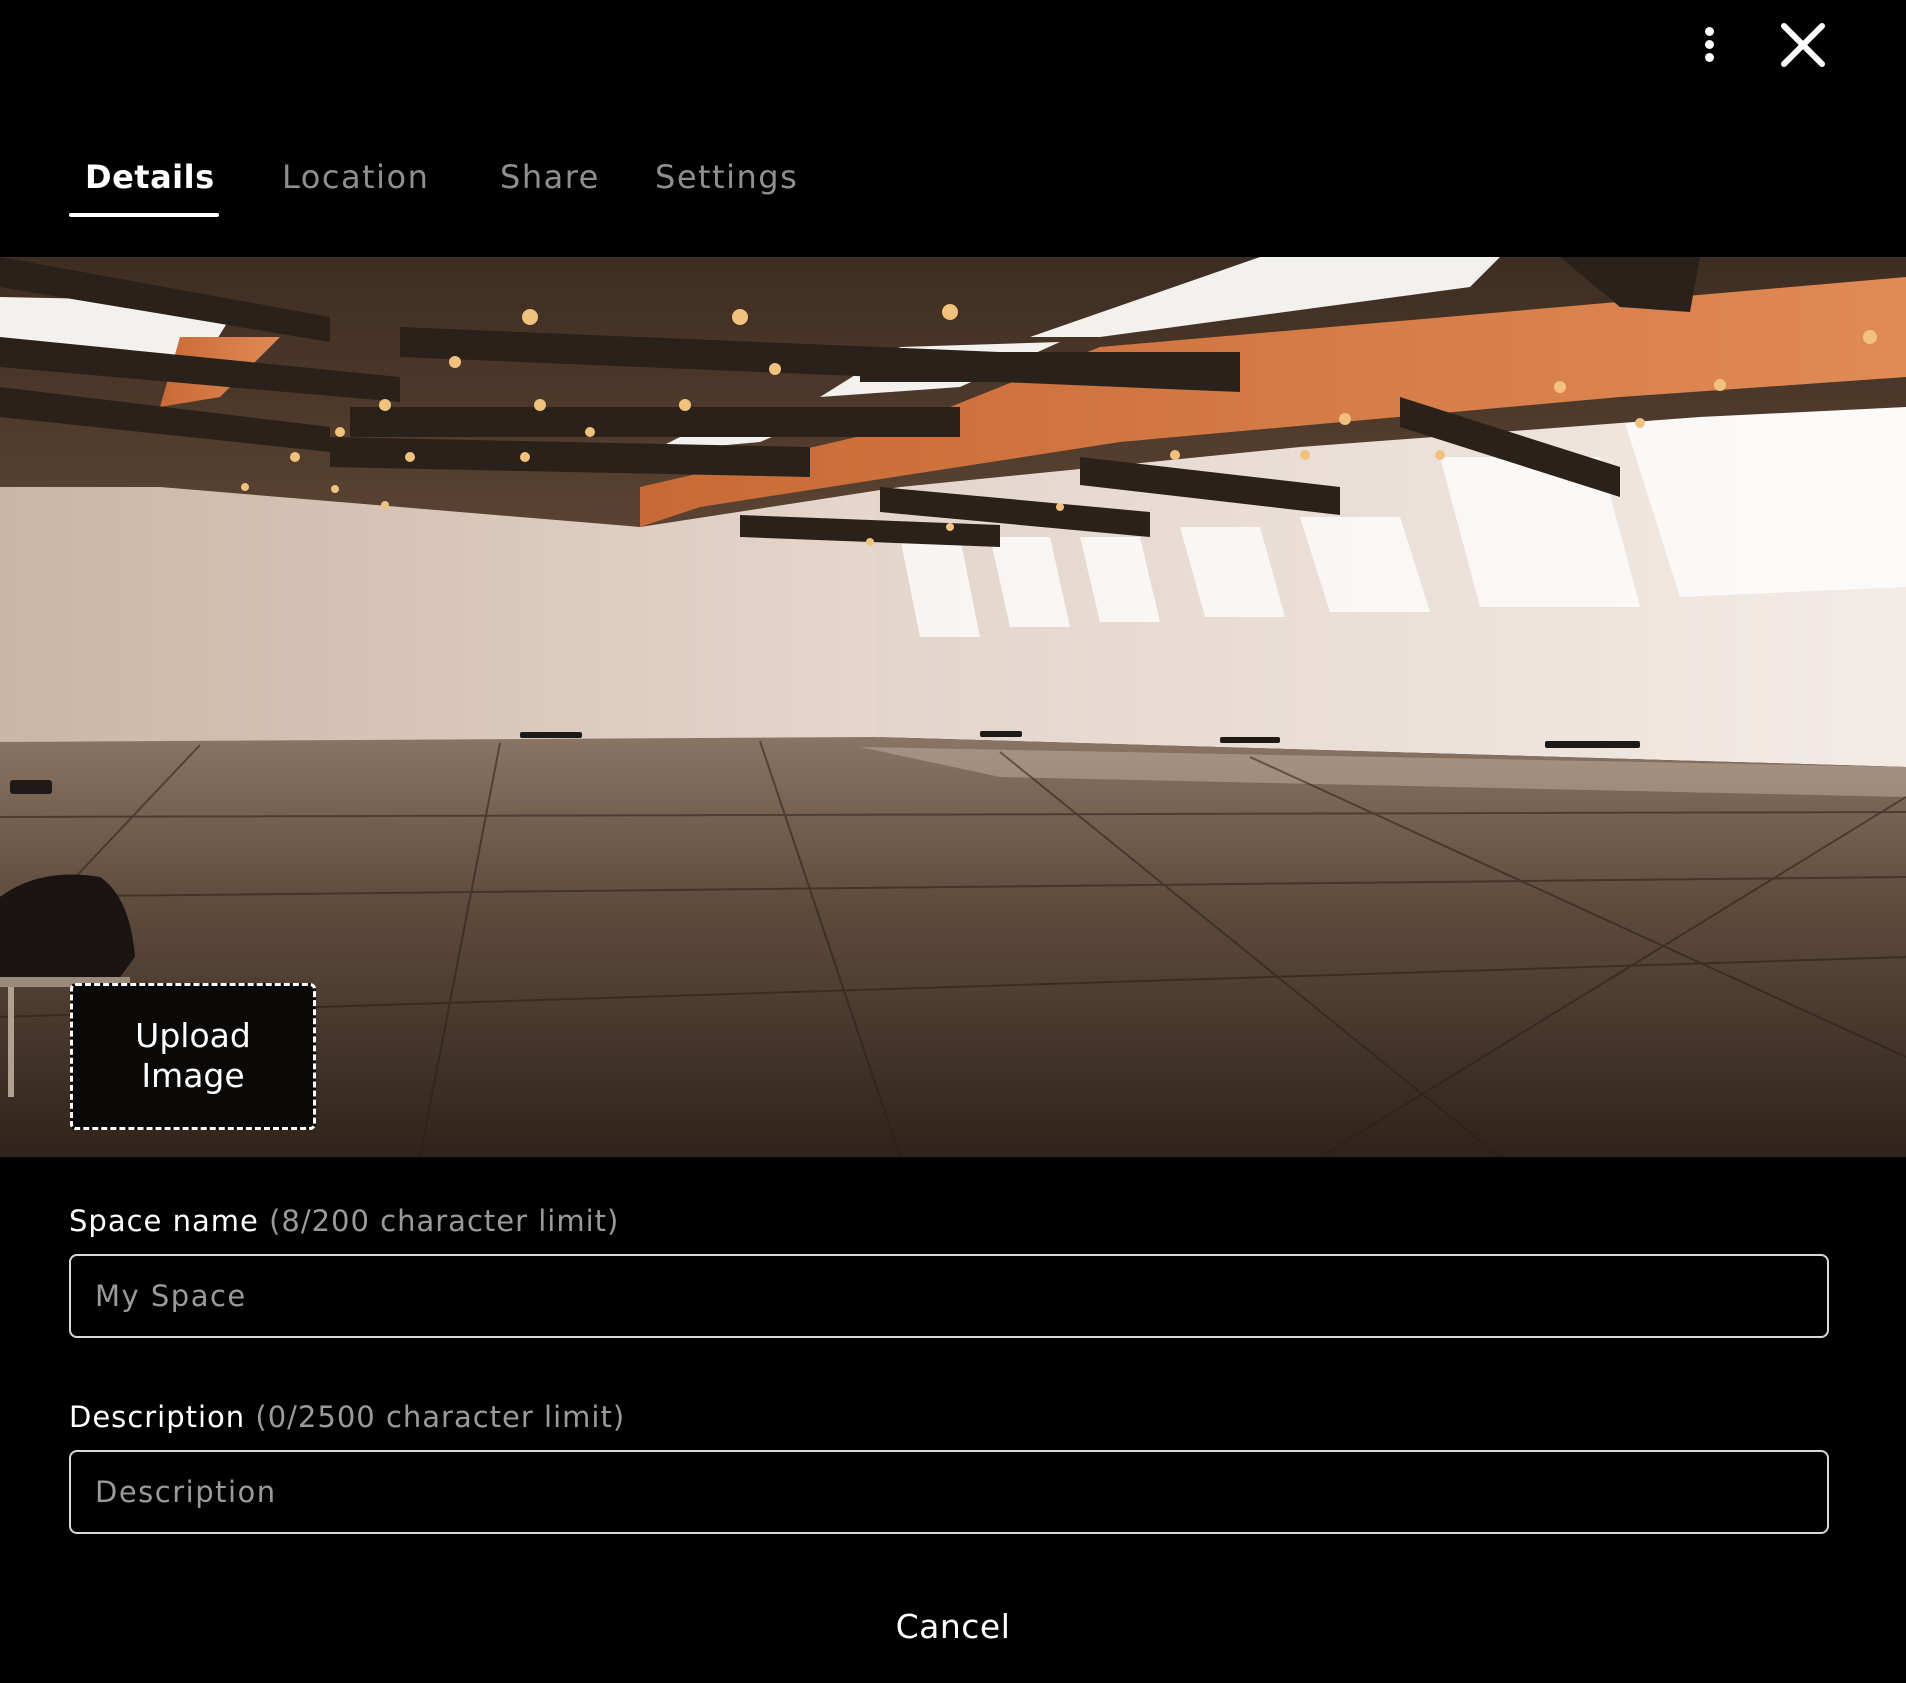 The width and height of the screenshot is (1906, 1683). What do you see at coordinates (144, 215) in the screenshot?
I see `active-tab-indicator` at bounding box center [144, 215].